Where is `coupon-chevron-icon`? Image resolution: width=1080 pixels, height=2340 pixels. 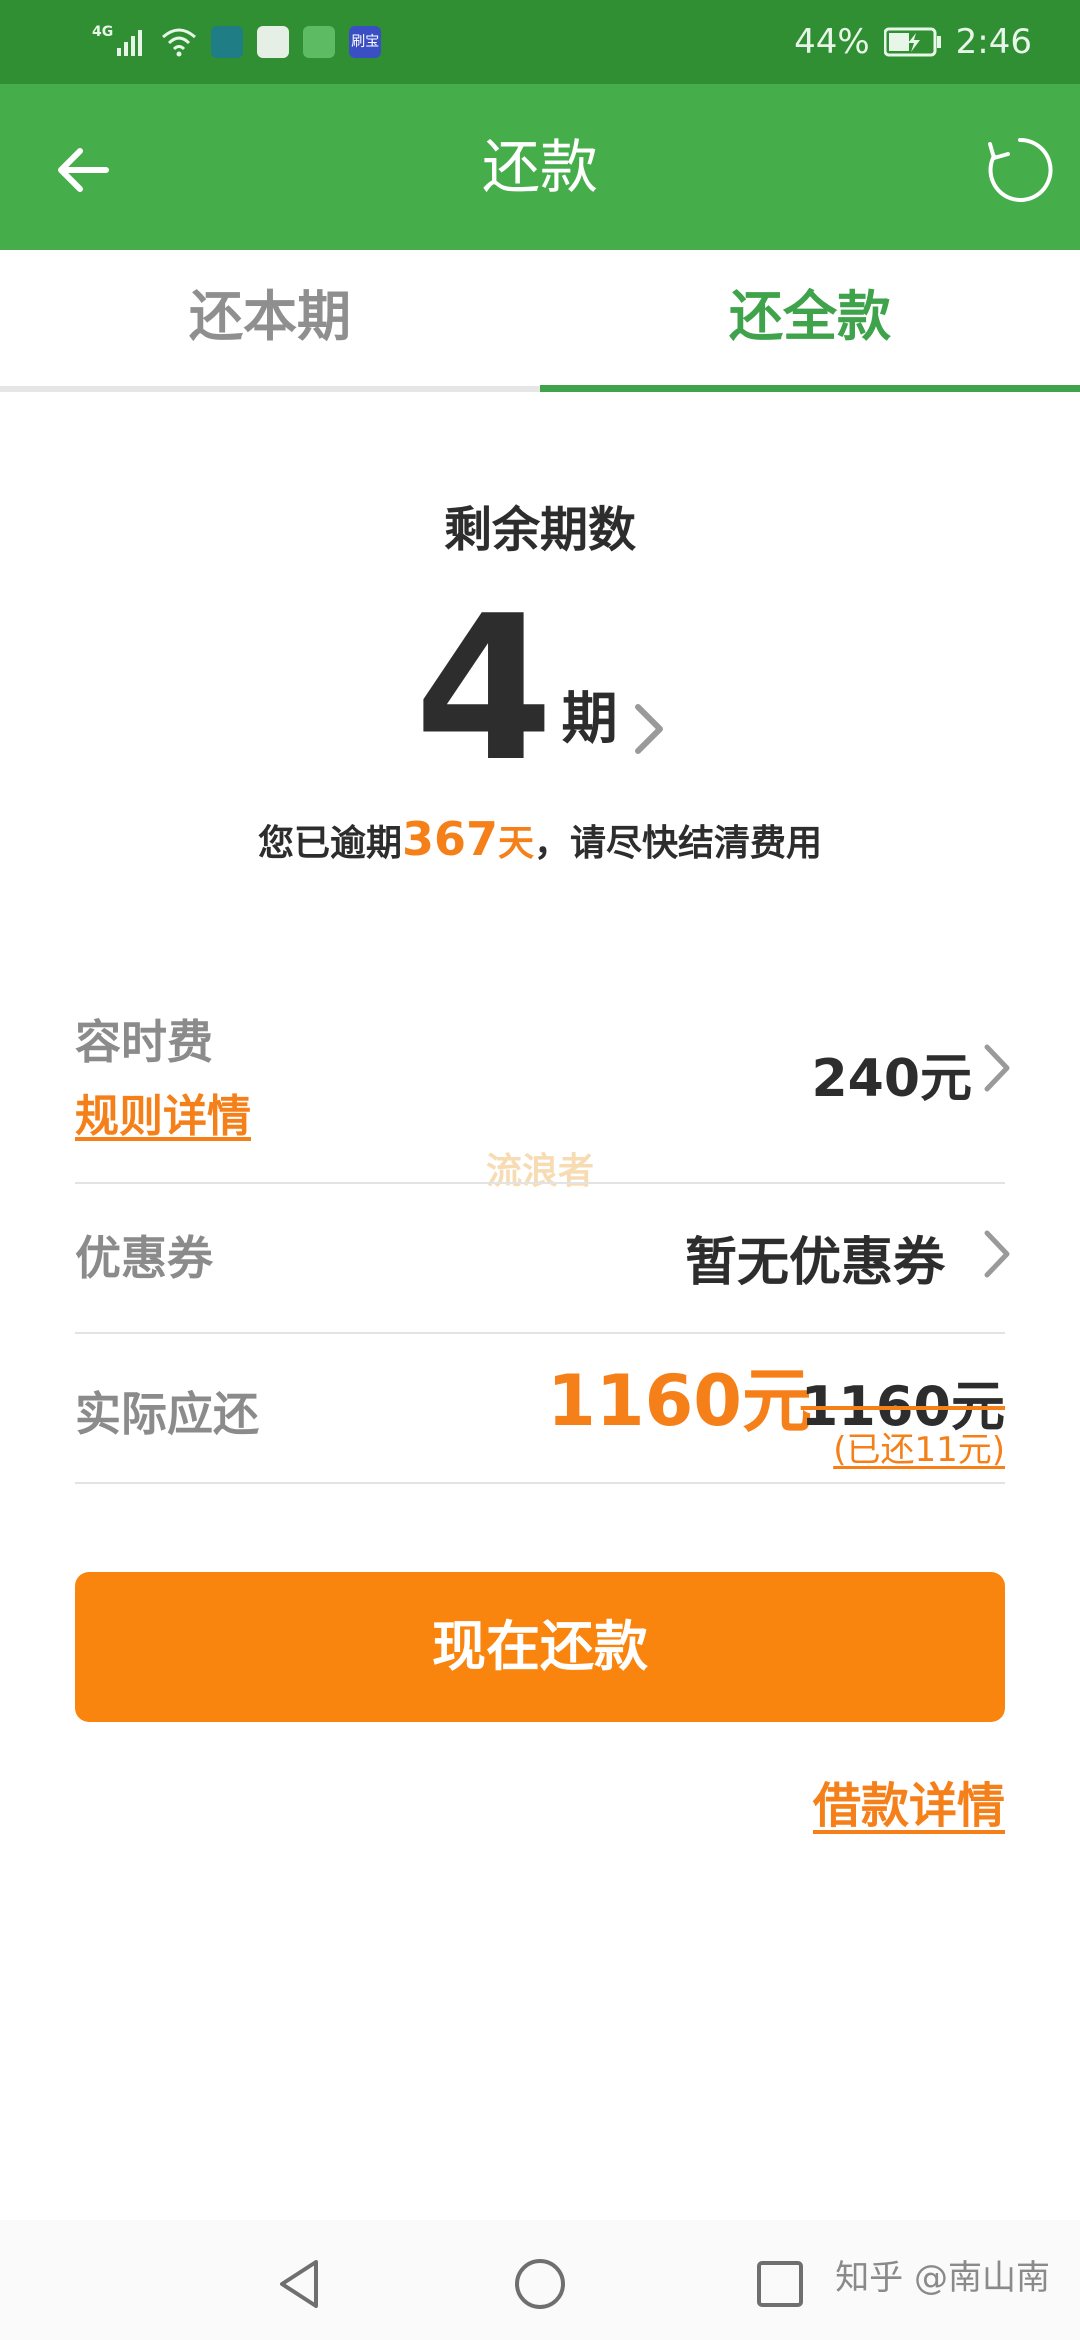 coupon-chevron-icon is located at coordinates (997, 1254).